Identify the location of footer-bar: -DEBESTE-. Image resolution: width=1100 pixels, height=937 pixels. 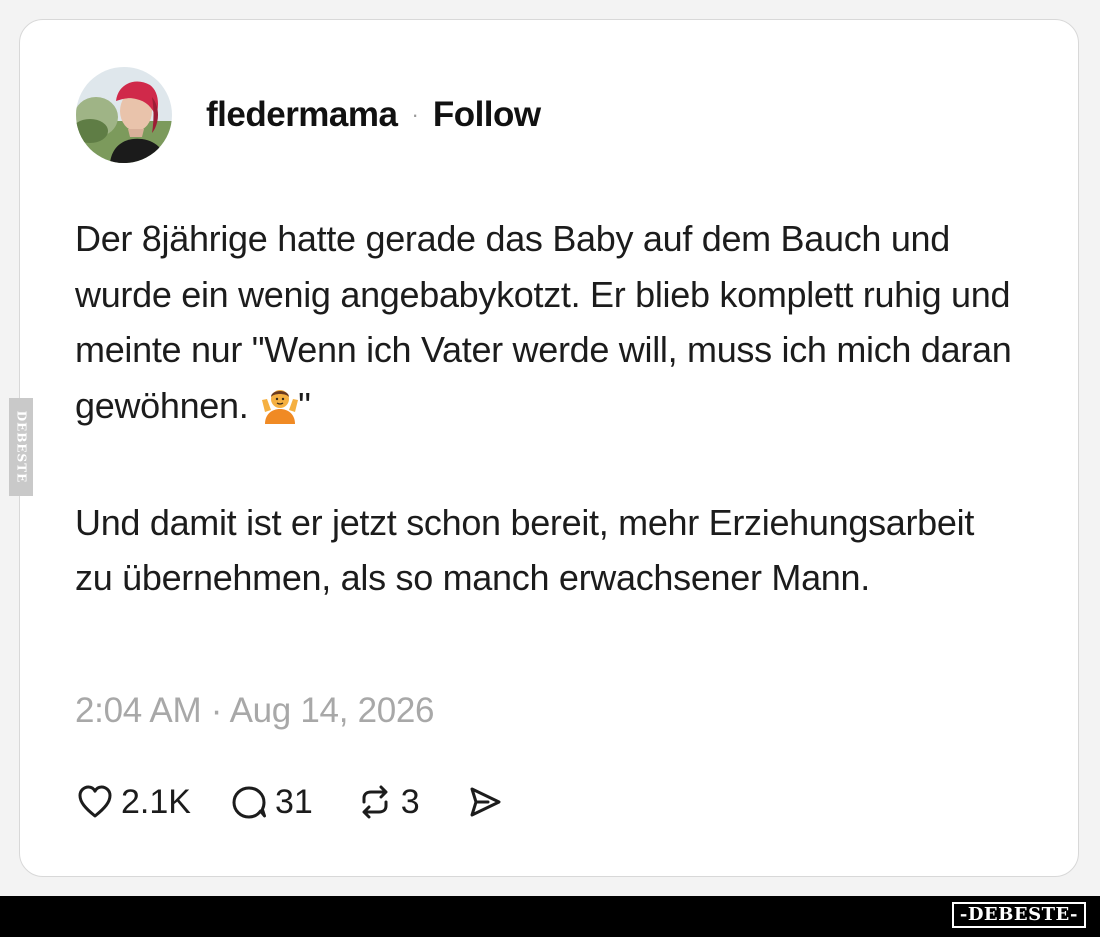
(550, 916).